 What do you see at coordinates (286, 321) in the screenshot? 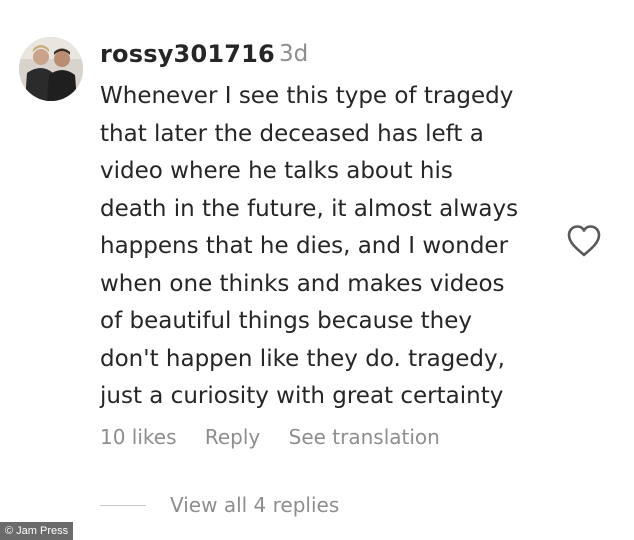
I see `comment-text-line: of beautiful things because they` at bounding box center [286, 321].